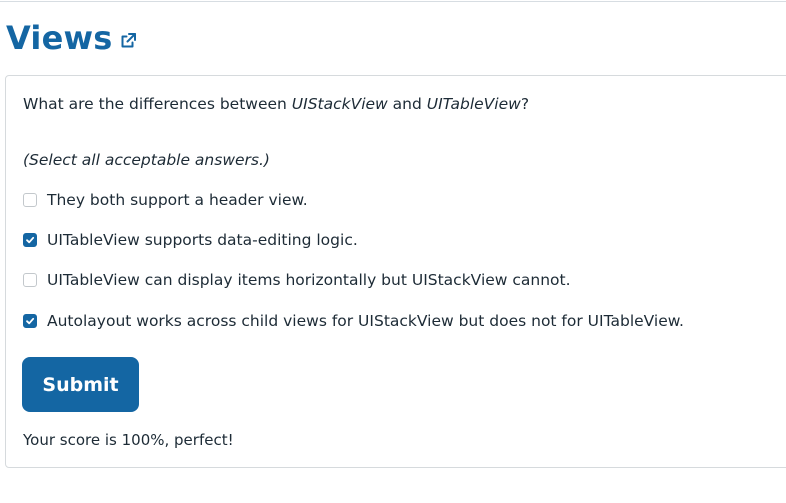  I want to click on score-text: Your score is 100%, perfect!, so click(128, 440).